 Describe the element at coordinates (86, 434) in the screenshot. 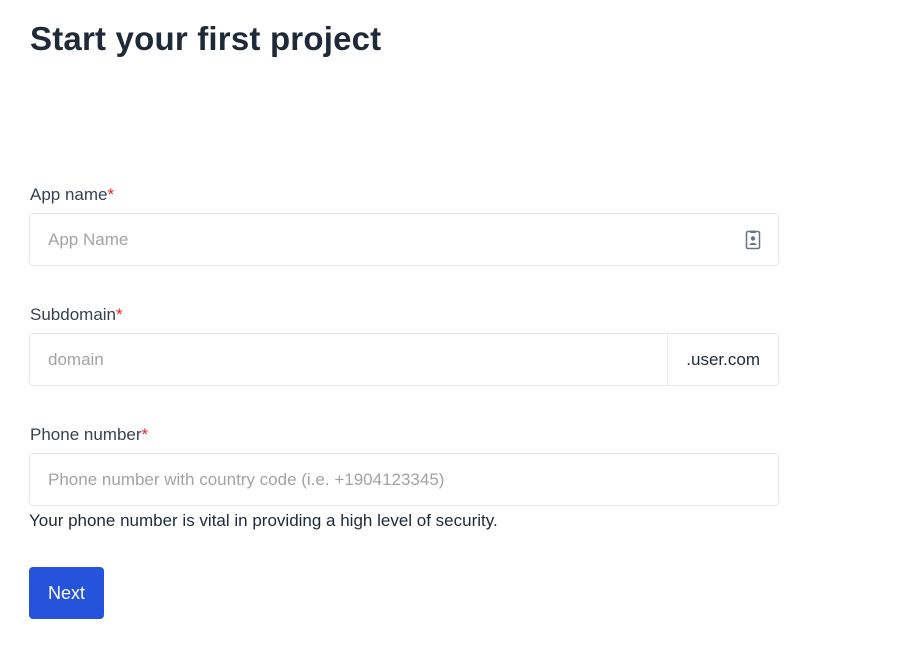

I see `phone-label-text: Phone number` at that location.